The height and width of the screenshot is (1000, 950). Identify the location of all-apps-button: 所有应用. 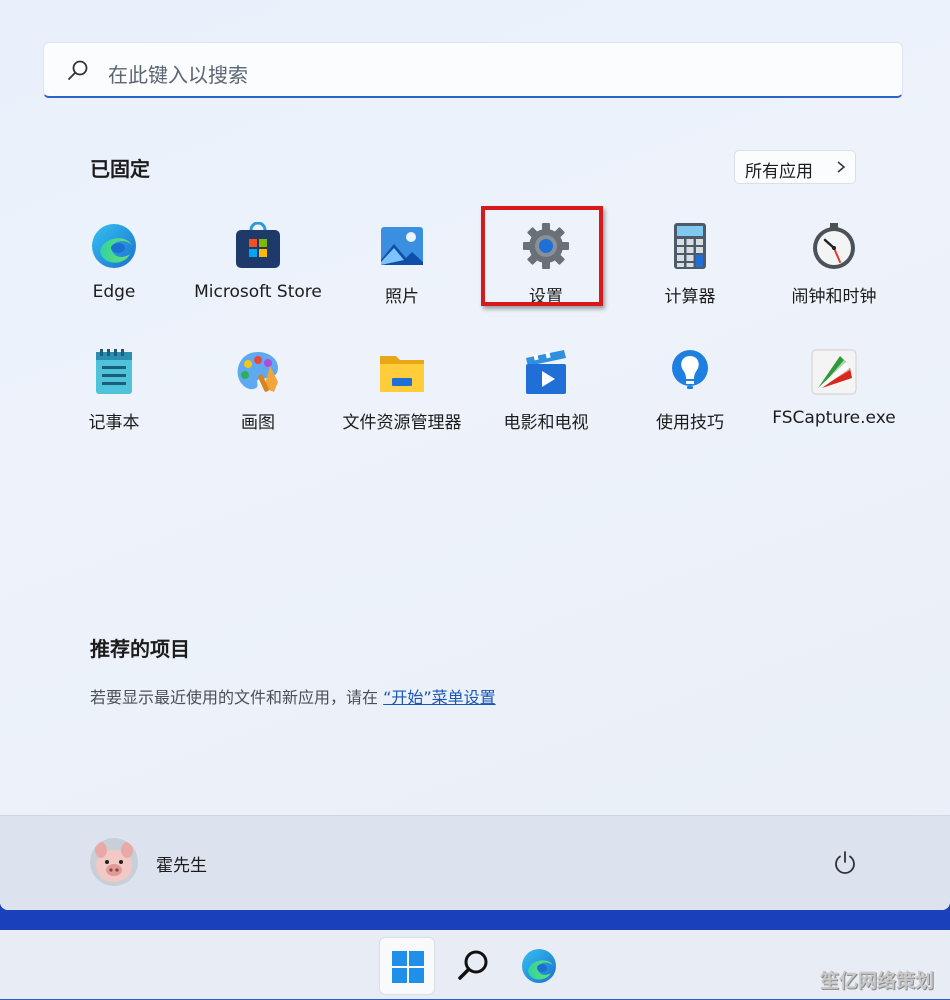
(795, 167).